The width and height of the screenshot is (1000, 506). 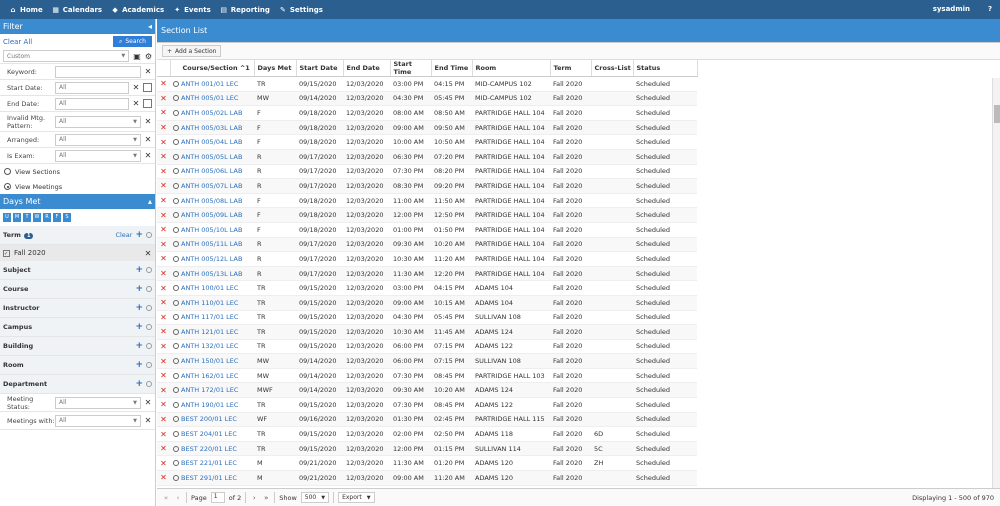 What do you see at coordinates (212, 68) in the screenshot?
I see `column-header: Course/Section ^1` at bounding box center [212, 68].